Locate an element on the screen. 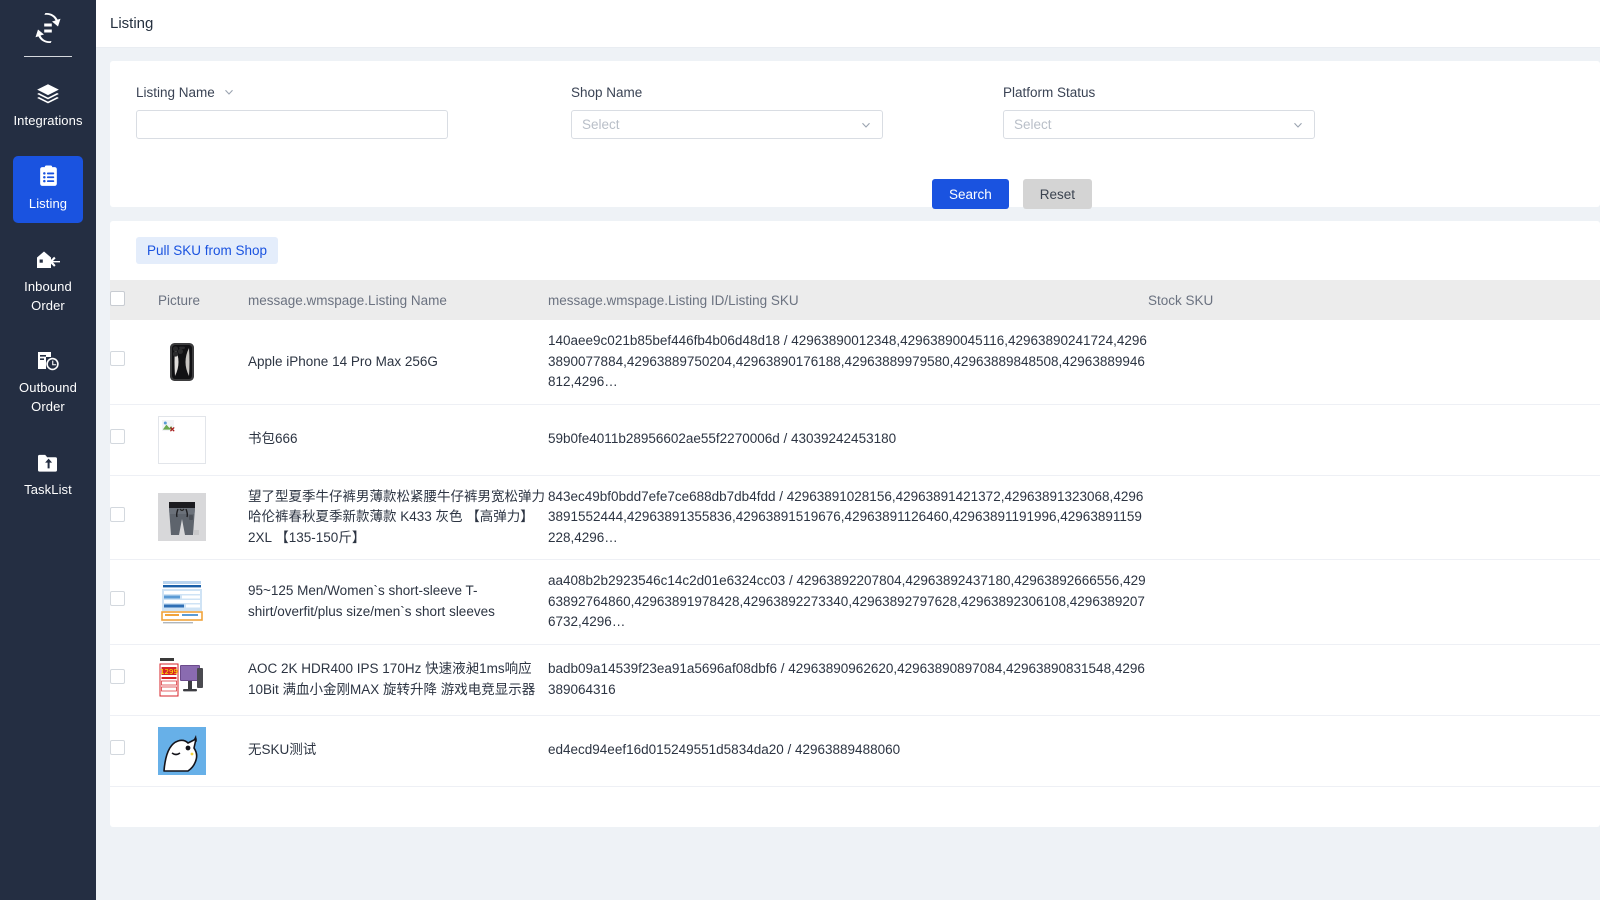 The width and height of the screenshot is (1600, 900). sidebar-item-tasklist: TaskList is located at coordinates (48, 475).